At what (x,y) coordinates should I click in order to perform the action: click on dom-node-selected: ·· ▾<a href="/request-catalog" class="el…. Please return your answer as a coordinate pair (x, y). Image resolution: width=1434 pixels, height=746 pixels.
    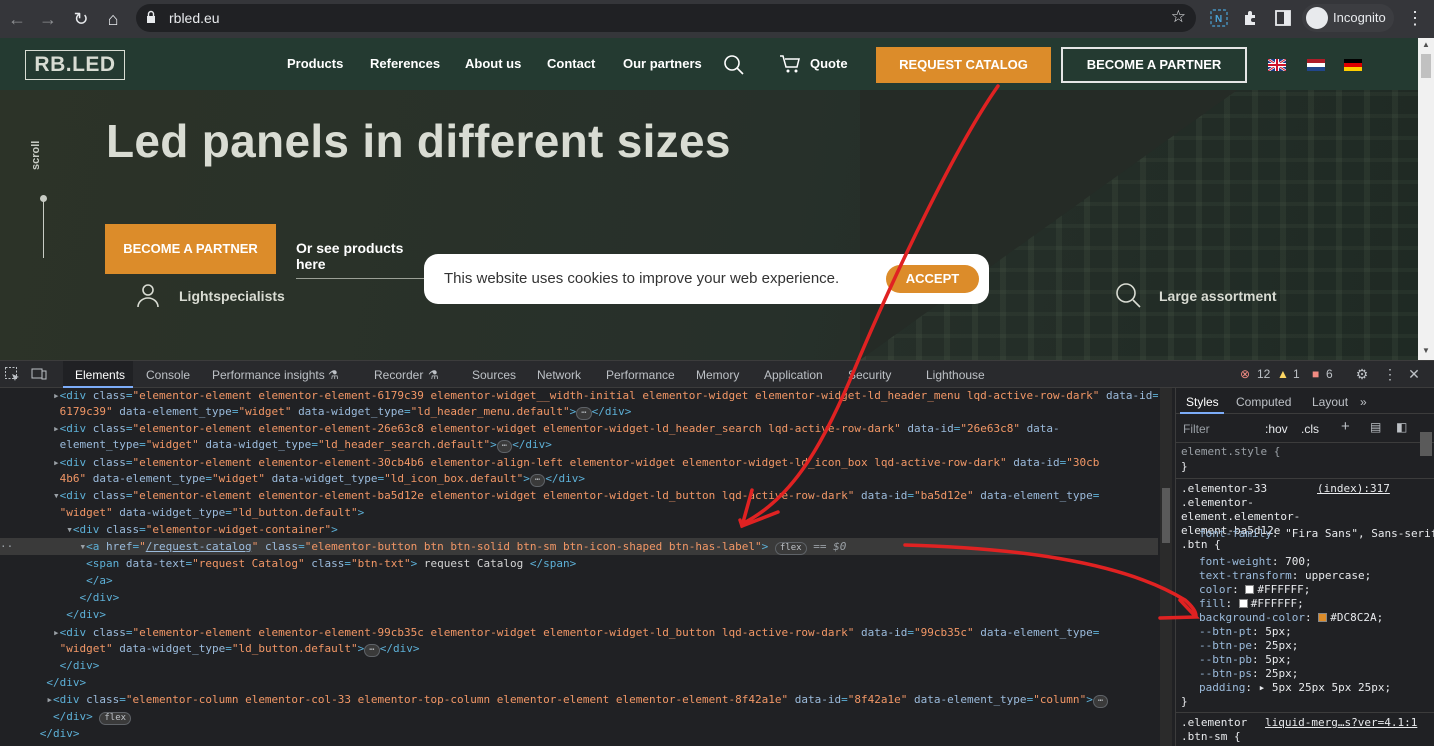
    Looking at the image, I should click on (579, 546).